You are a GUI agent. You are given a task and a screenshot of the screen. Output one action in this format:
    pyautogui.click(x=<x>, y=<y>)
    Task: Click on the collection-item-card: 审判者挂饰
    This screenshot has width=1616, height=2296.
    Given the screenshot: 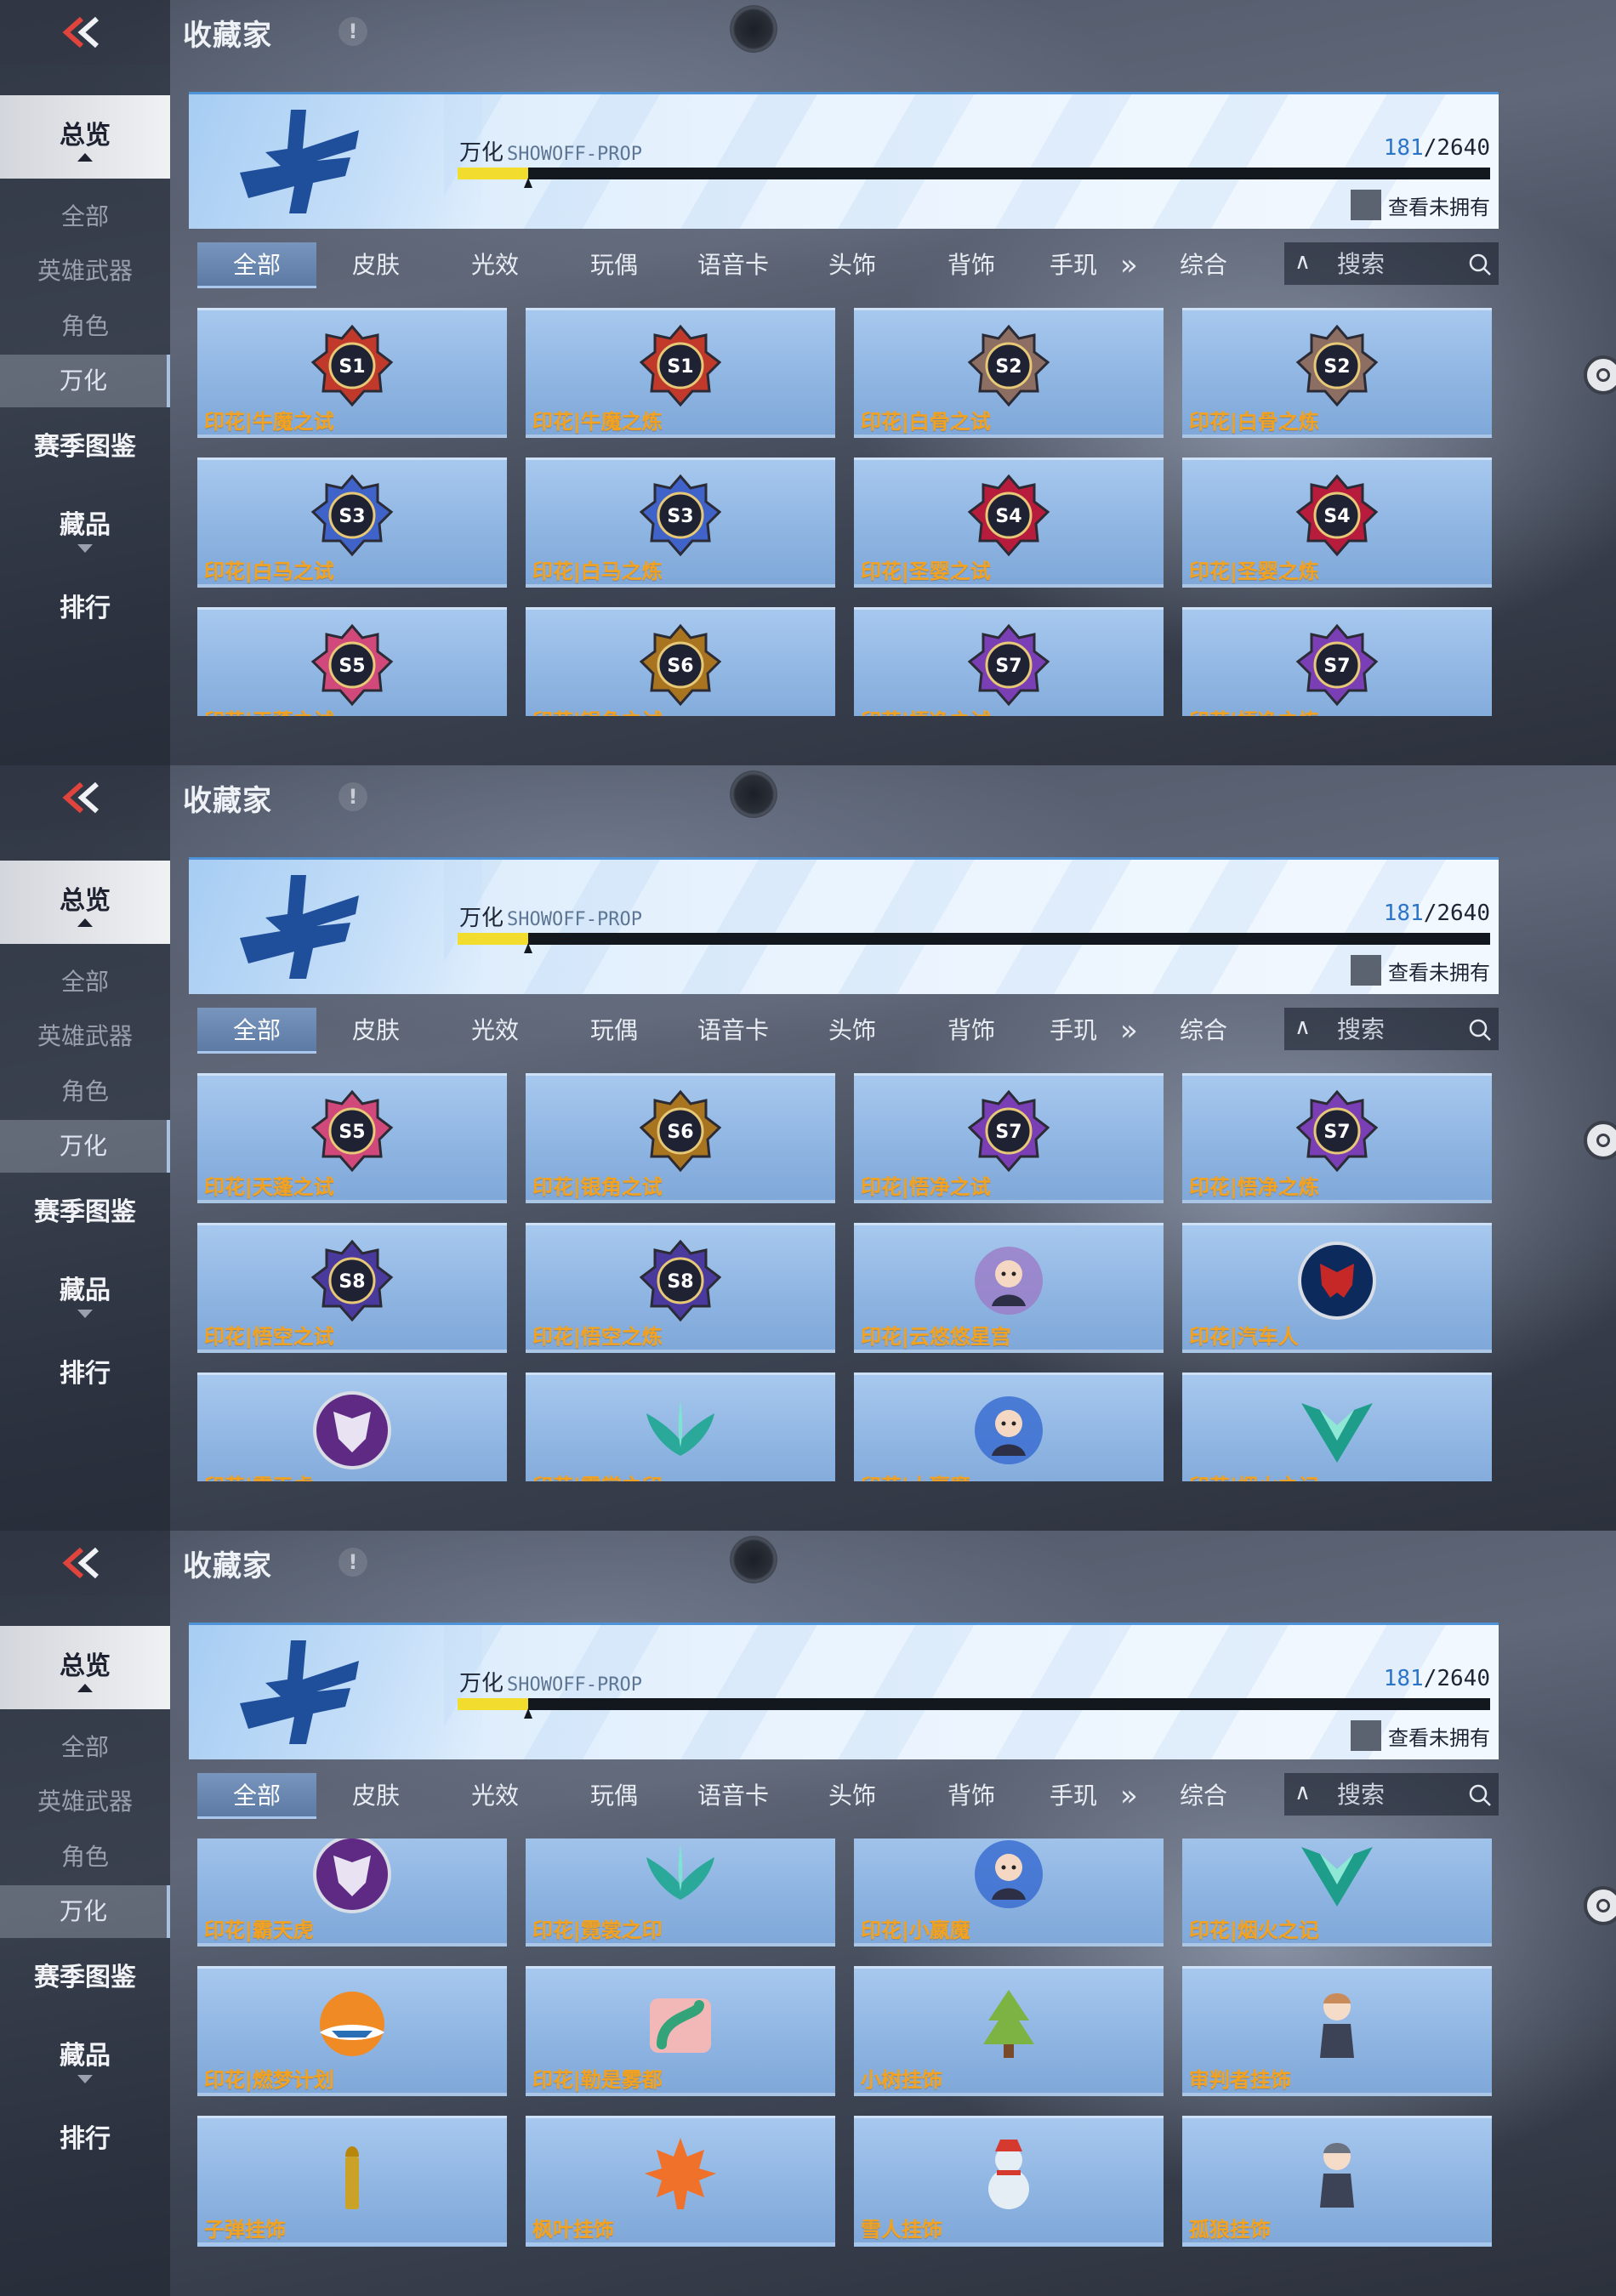 What is the action you would take?
    pyautogui.click(x=1337, y=2031)
    